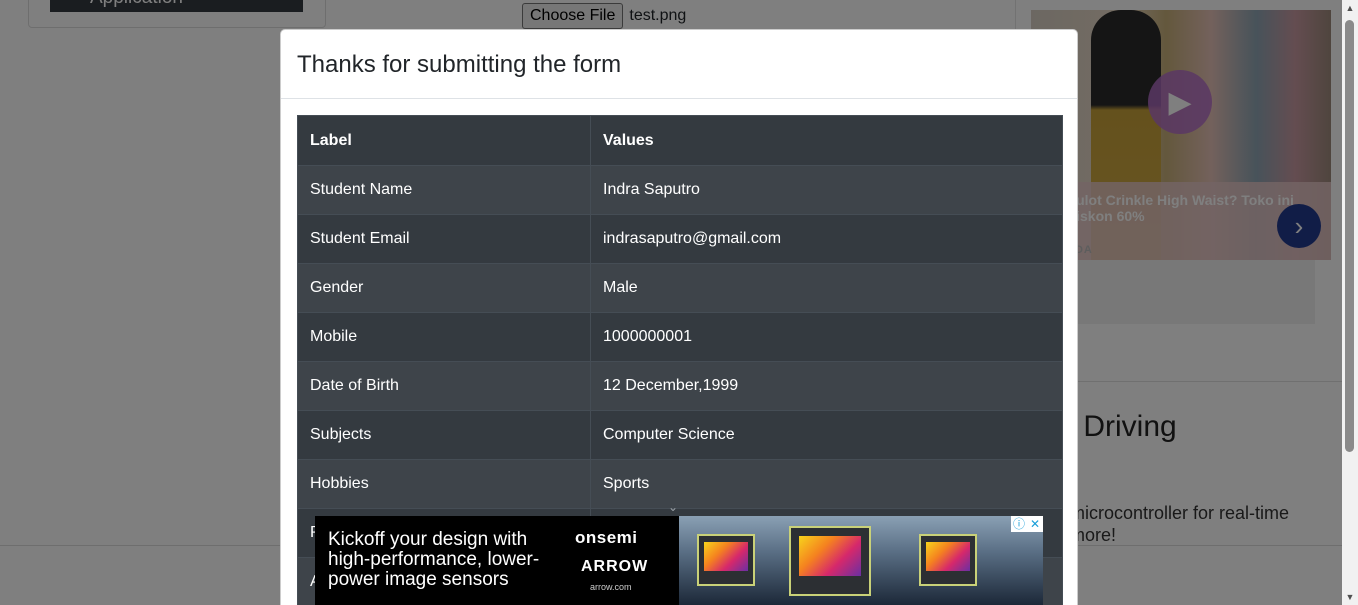  What do you see at coordinates (826, 288) in the screenshot?
I see `row-value: Male` at bounding box center [826, 288].